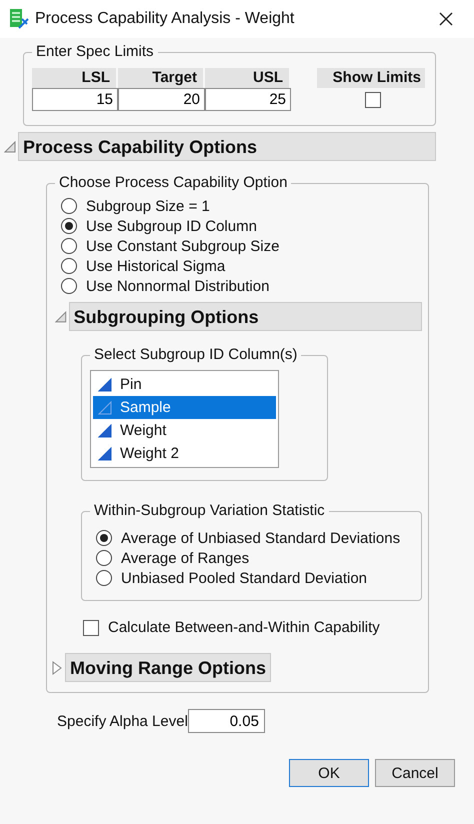  I want to click on option-label: Use Subgroup ID Column, so click(171, 226).